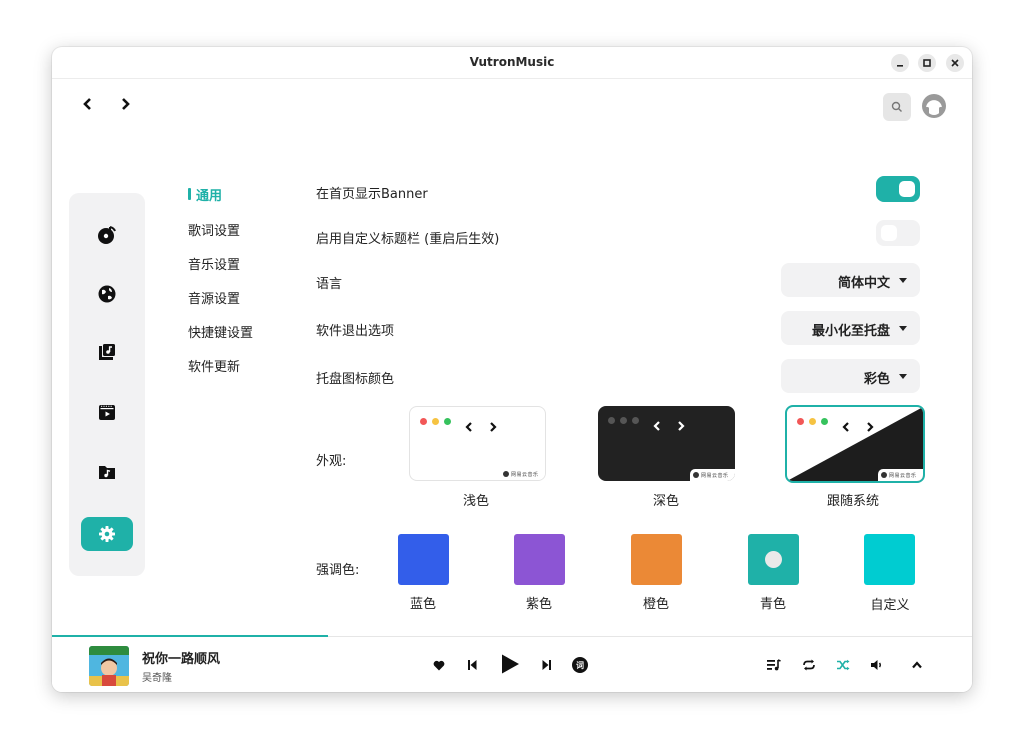  I want to click on shuffle-button, so click(843, 665).